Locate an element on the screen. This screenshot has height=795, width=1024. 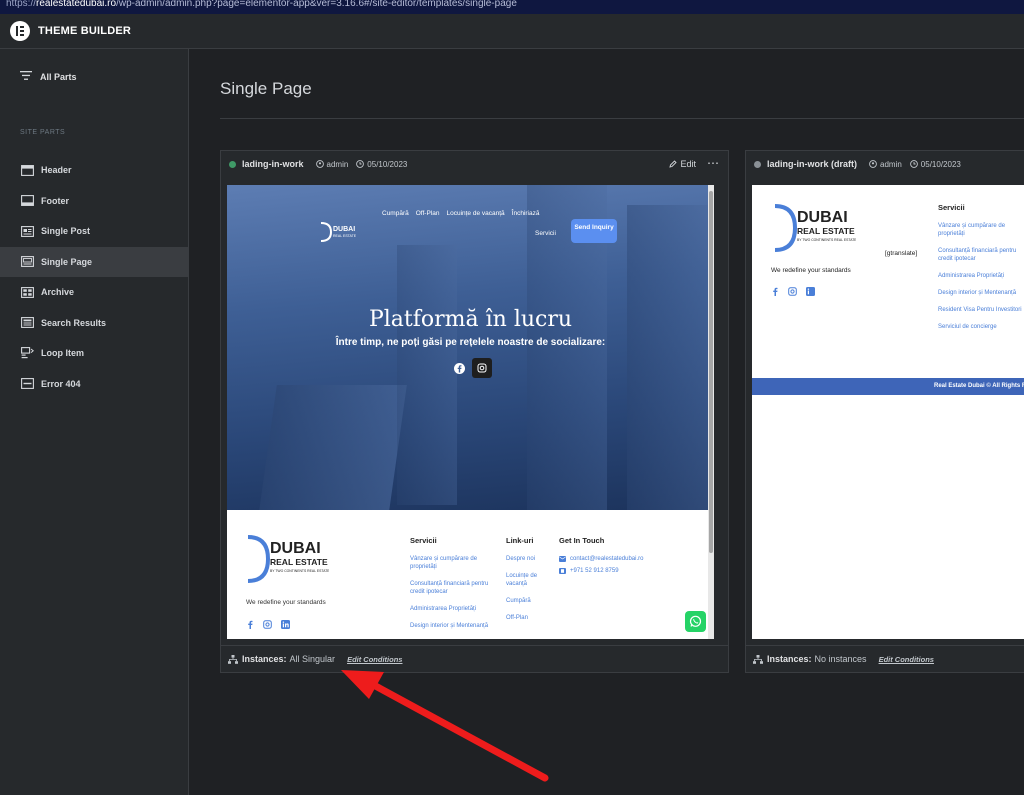
contact-phone: +971 52 912 8759 is located at coordinates (594, 571).